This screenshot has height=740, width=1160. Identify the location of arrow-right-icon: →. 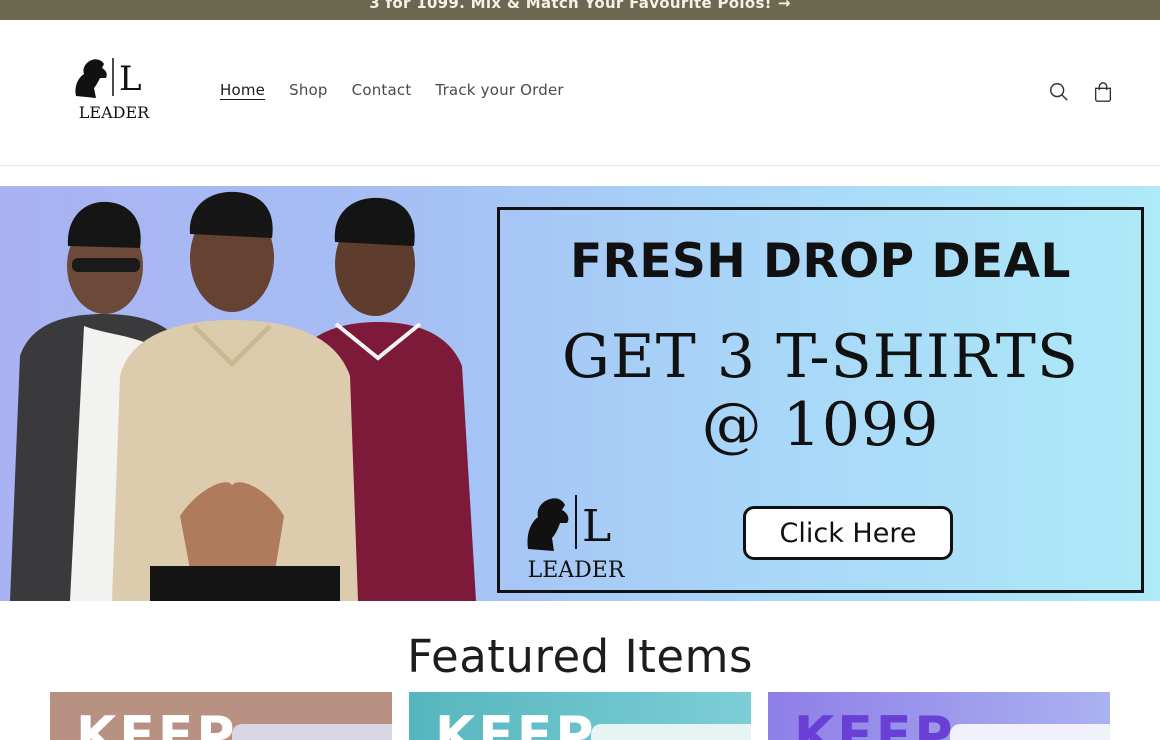
(784, 6).